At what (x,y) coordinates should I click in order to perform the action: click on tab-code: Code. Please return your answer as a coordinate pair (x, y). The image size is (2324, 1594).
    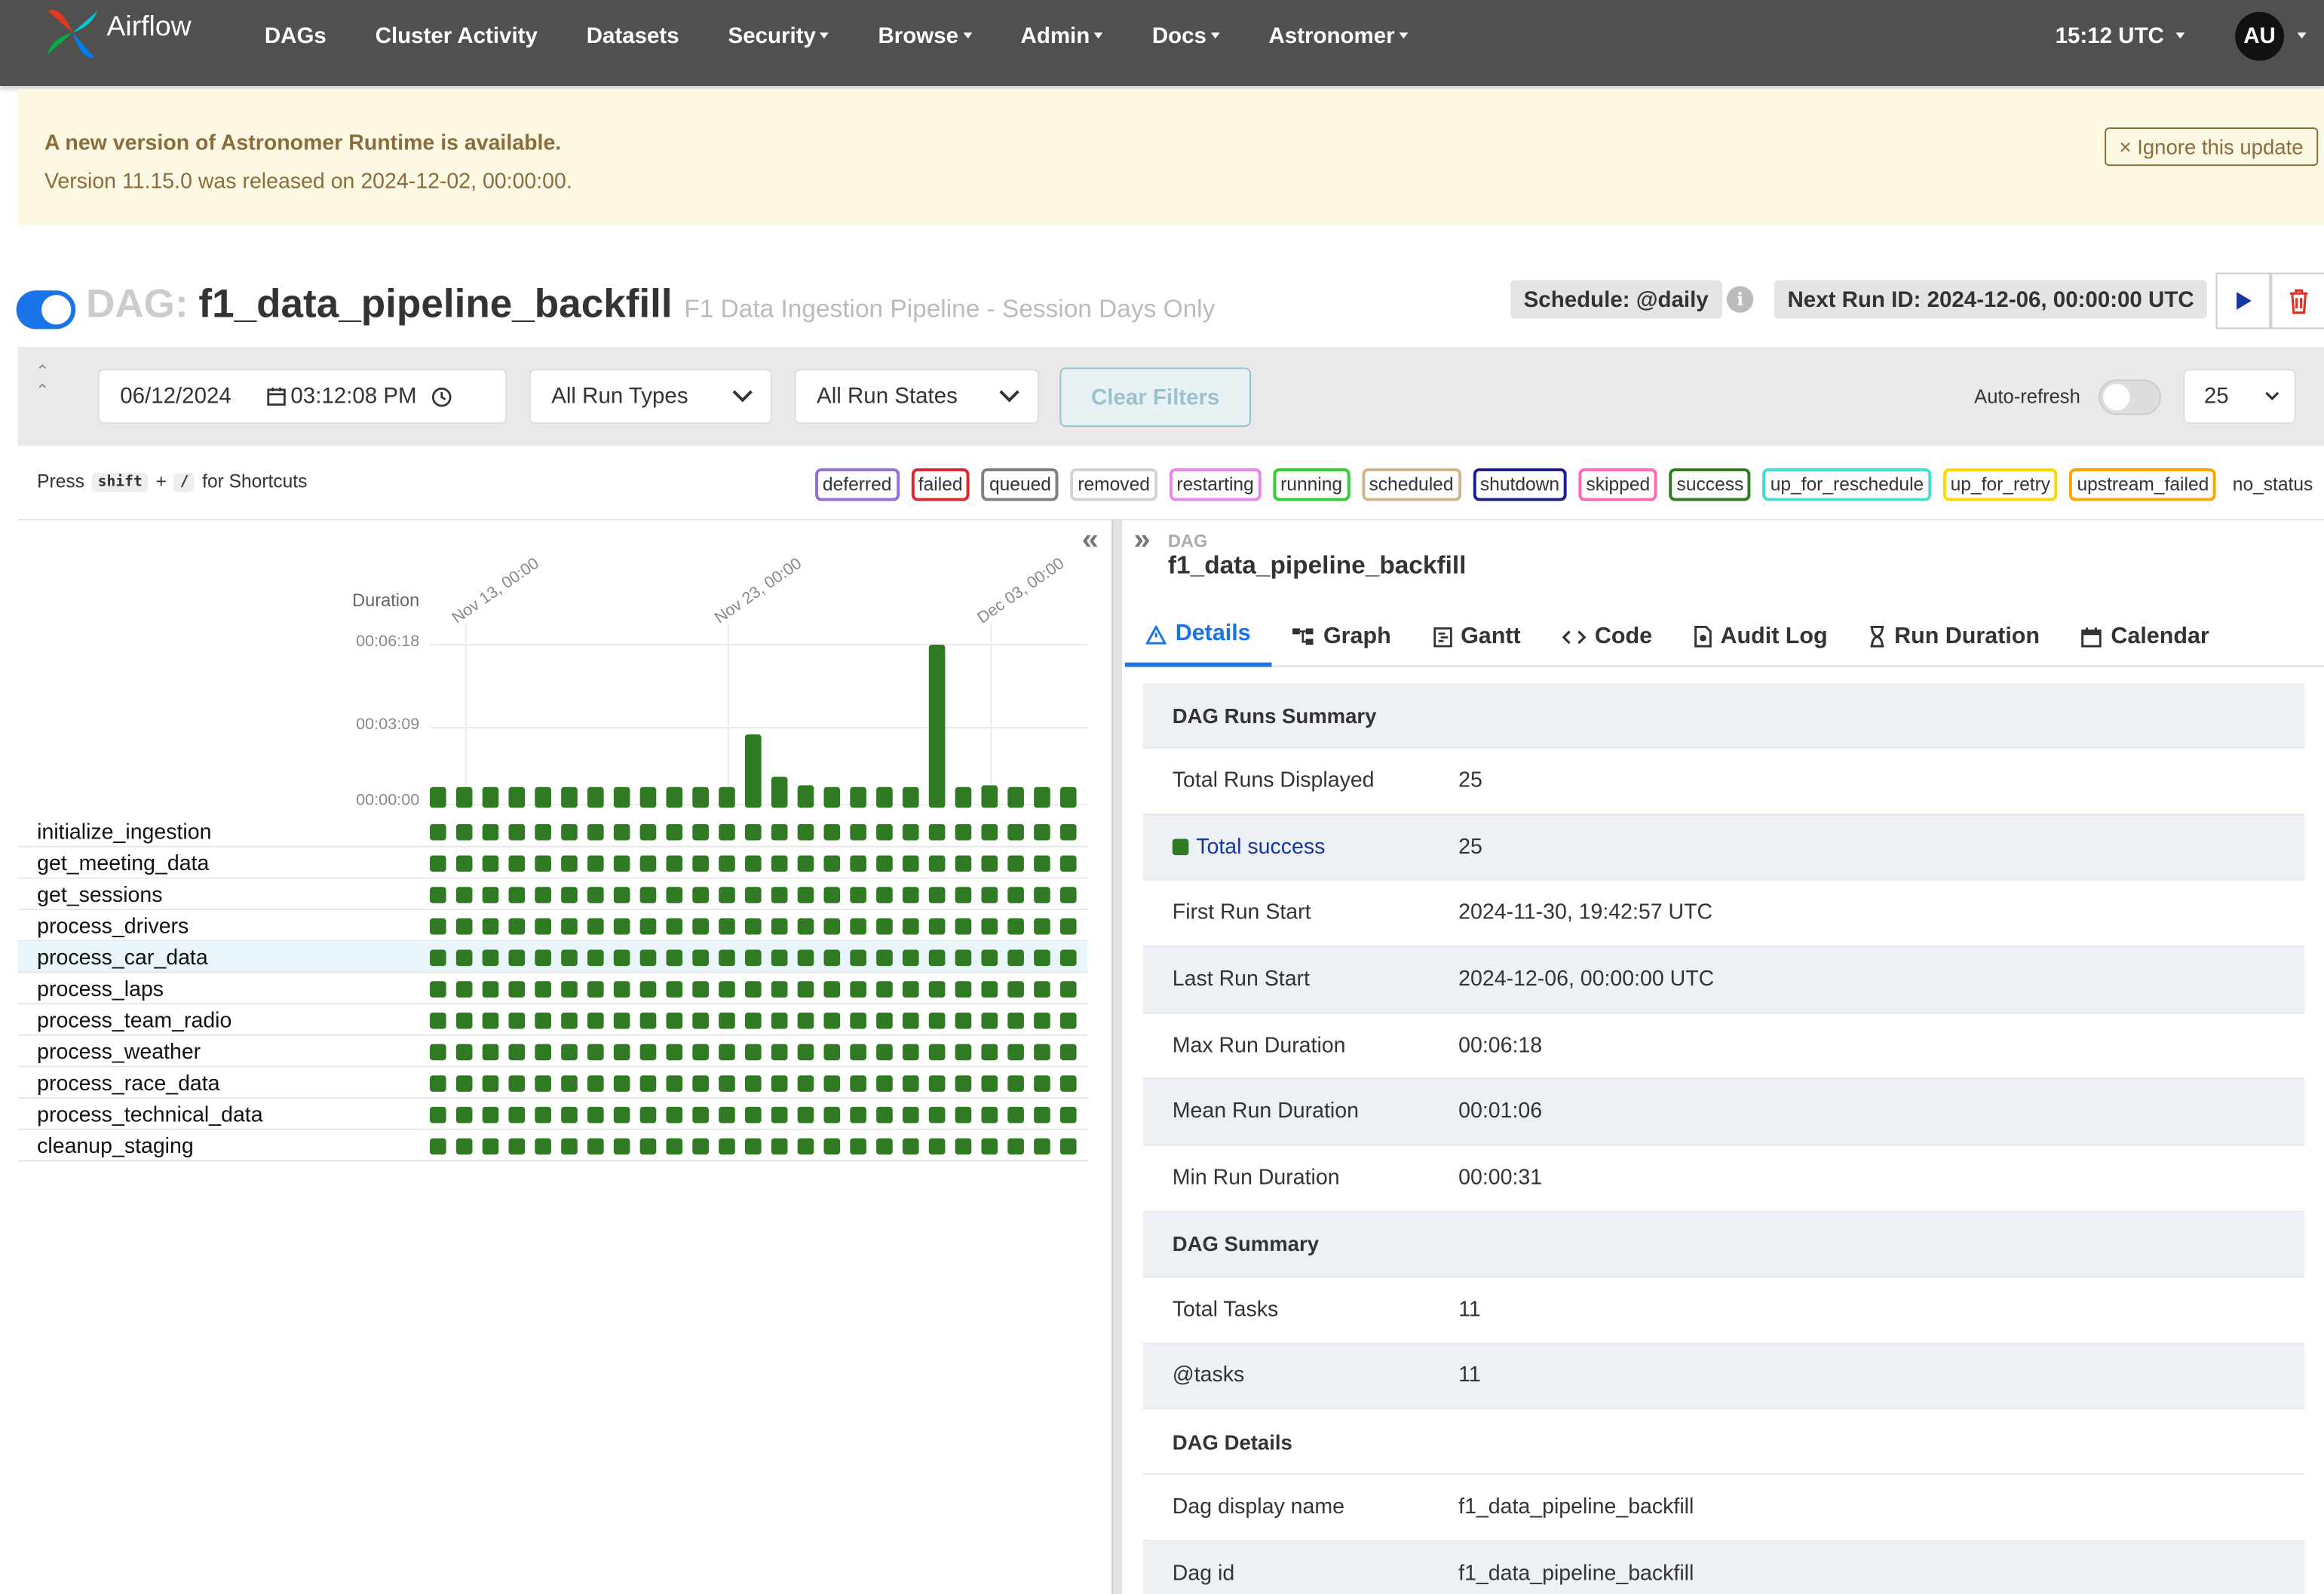
    Looking at the image, I should click on (1606, 636).